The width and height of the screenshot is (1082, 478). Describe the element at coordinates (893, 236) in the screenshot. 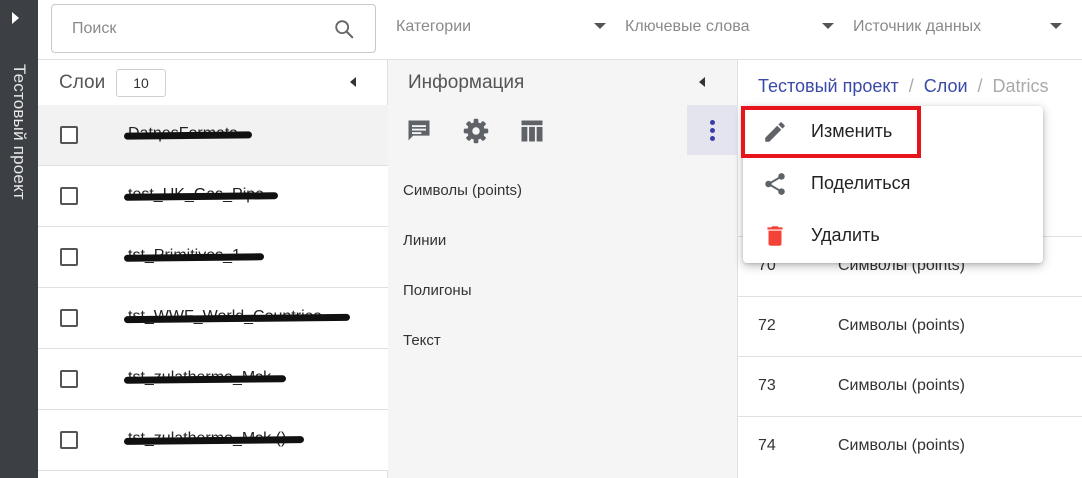

I see `menu-item-delete: Удалить` at that location.